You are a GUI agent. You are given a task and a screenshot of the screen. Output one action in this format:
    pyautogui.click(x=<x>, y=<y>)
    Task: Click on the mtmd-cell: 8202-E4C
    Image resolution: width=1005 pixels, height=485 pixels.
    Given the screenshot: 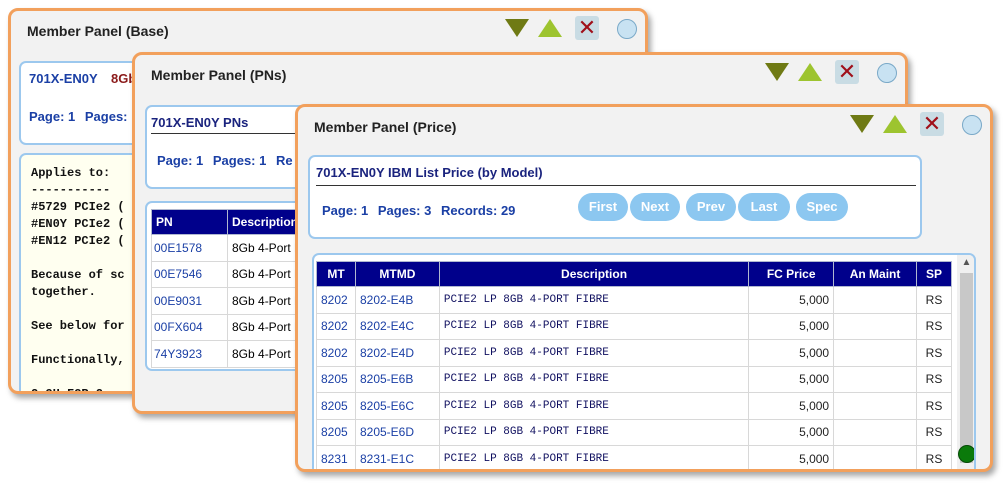 What is the action you would take?
    pyautogui.click(x=397, y=326)
    